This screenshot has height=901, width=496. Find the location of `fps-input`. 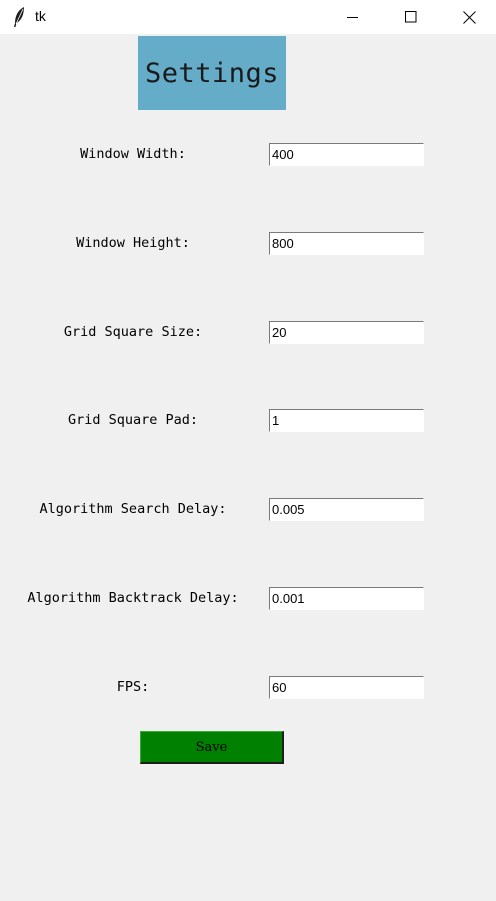

fps-input is located at coordinates (346, 687).